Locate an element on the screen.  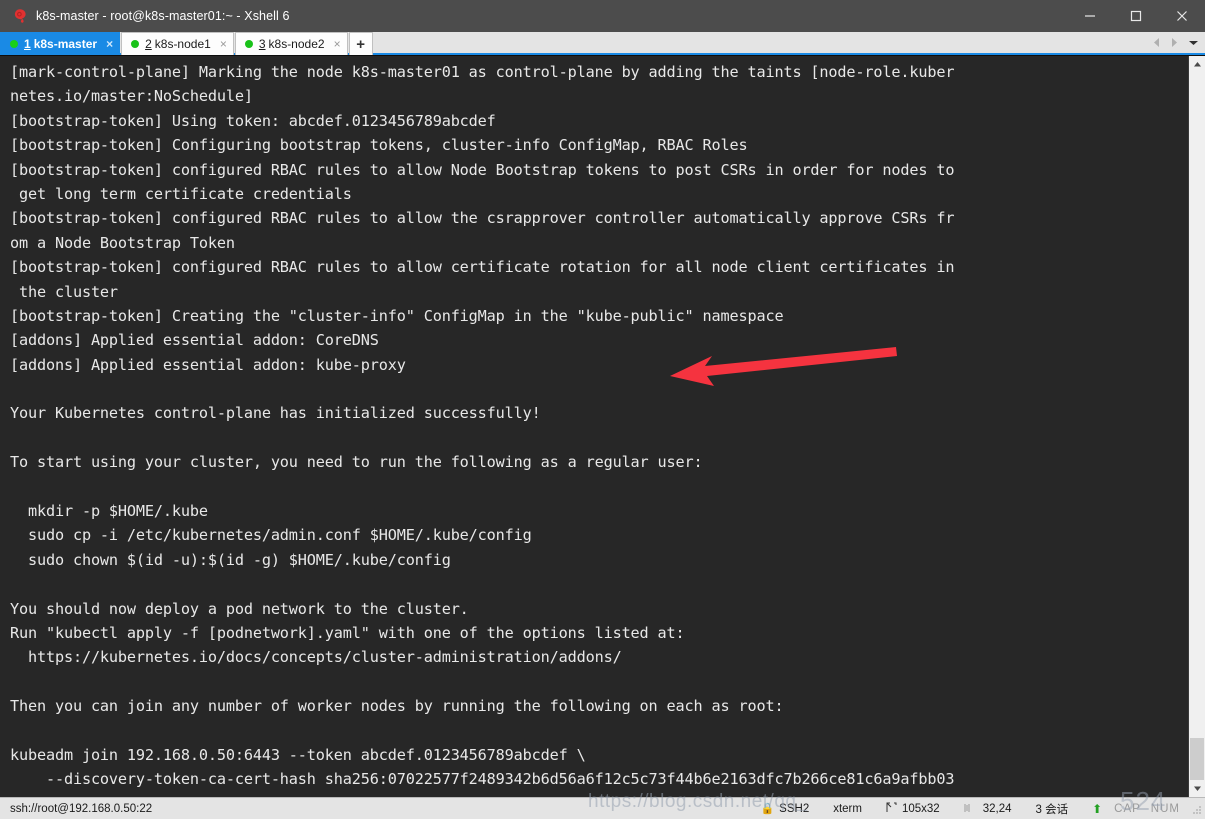
minimize-icon is located at coordinates (1090, 16).